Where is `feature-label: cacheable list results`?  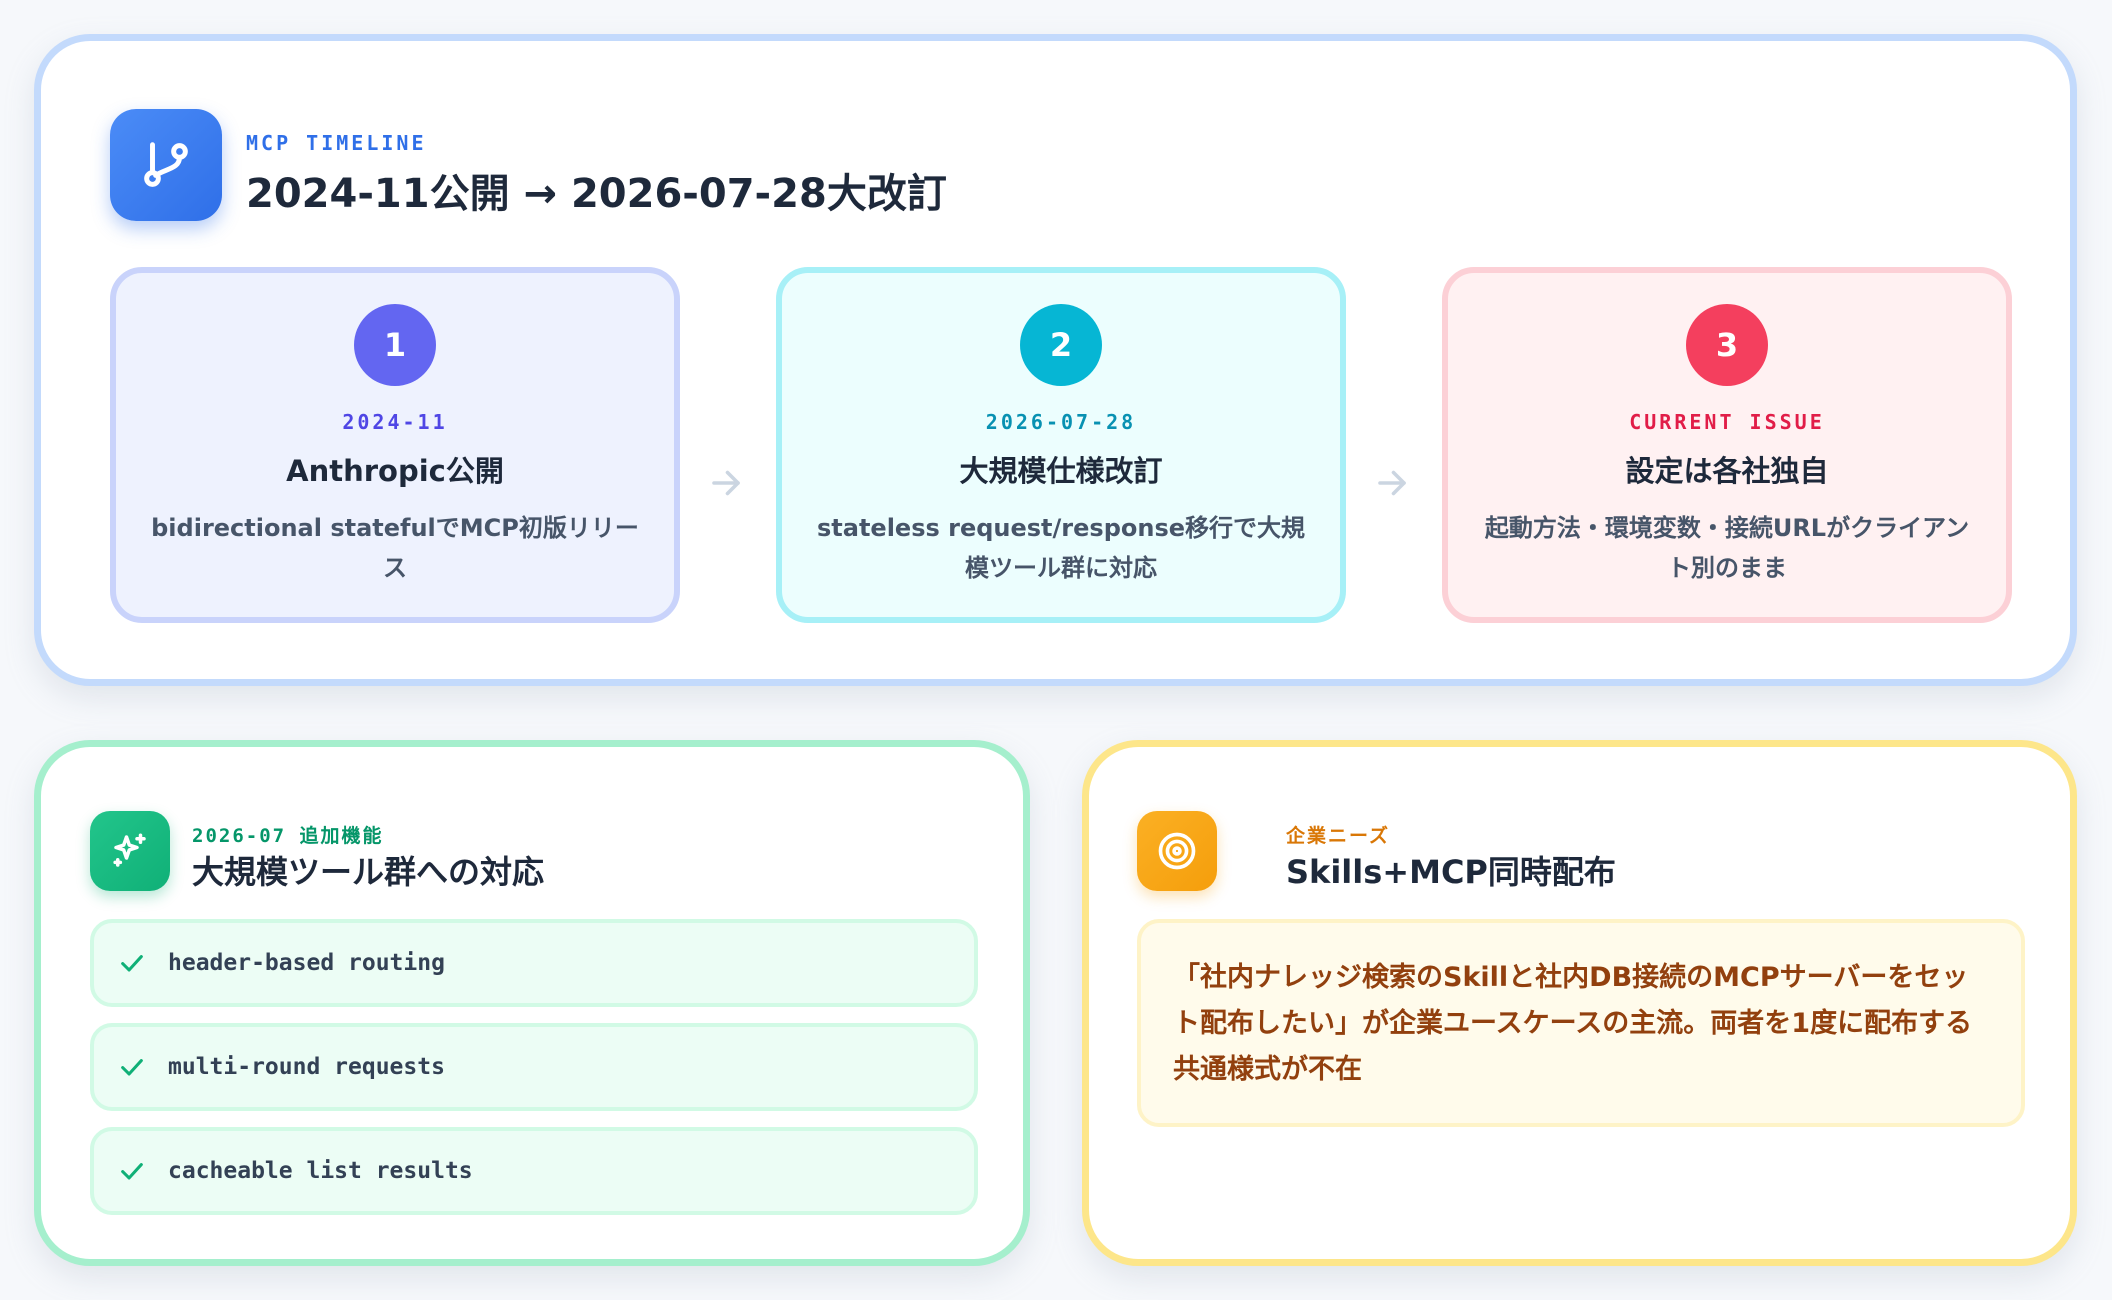
feature-label: cacheable list results is located at coordinates (320, 1171).